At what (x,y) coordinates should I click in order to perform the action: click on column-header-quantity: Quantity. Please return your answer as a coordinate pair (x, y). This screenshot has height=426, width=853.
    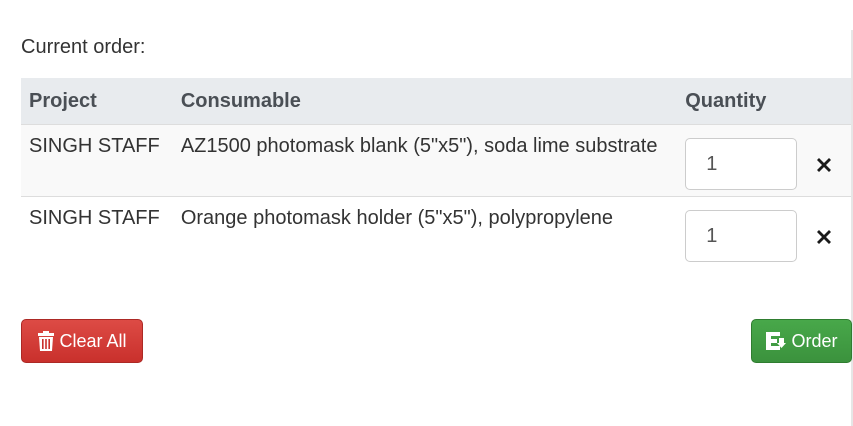
    Looking at the image, I should click on (741, 101).